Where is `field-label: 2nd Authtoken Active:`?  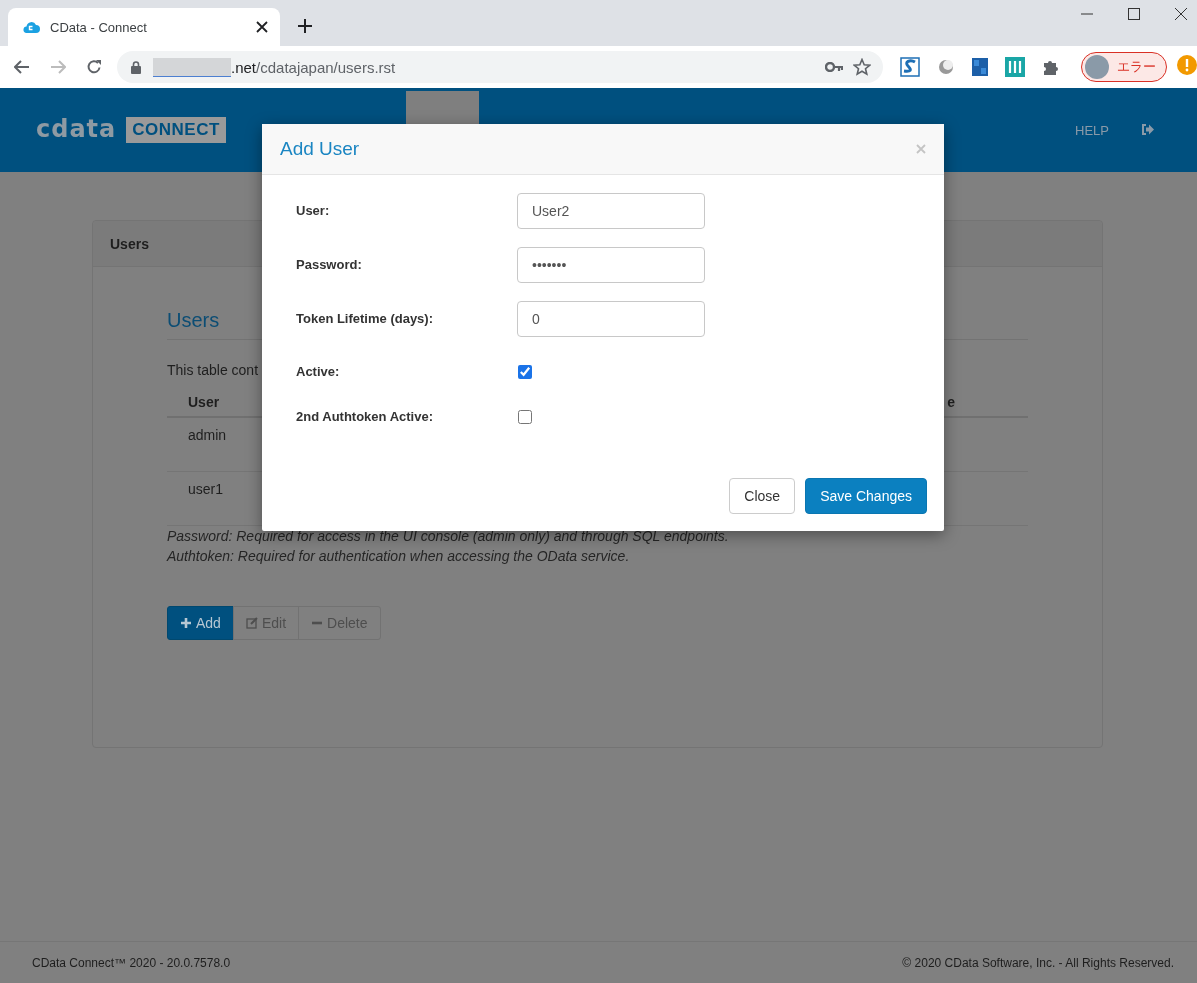
field-label: 2nd Authtoken Active: is located at coordinates (365, 417).